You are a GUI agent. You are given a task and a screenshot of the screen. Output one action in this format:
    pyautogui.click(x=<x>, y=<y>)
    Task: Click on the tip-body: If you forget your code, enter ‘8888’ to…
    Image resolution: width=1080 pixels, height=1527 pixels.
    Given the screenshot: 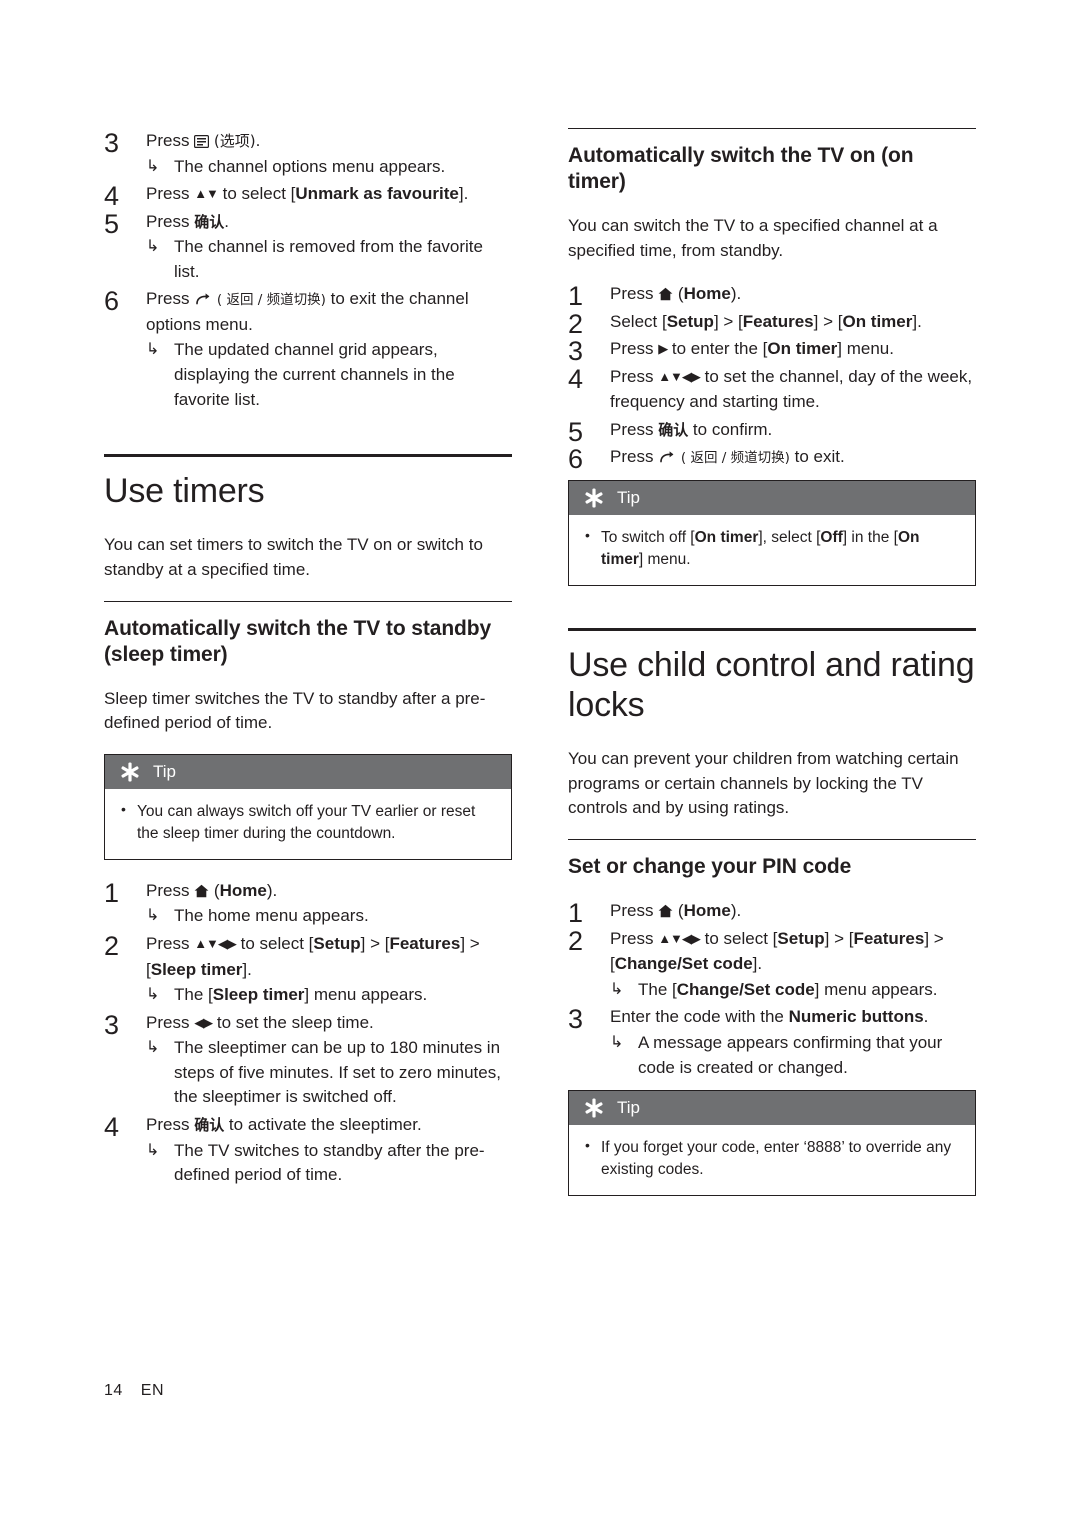 What is the action you would take?
    pyautogui.click(x=772, y=1160)
    